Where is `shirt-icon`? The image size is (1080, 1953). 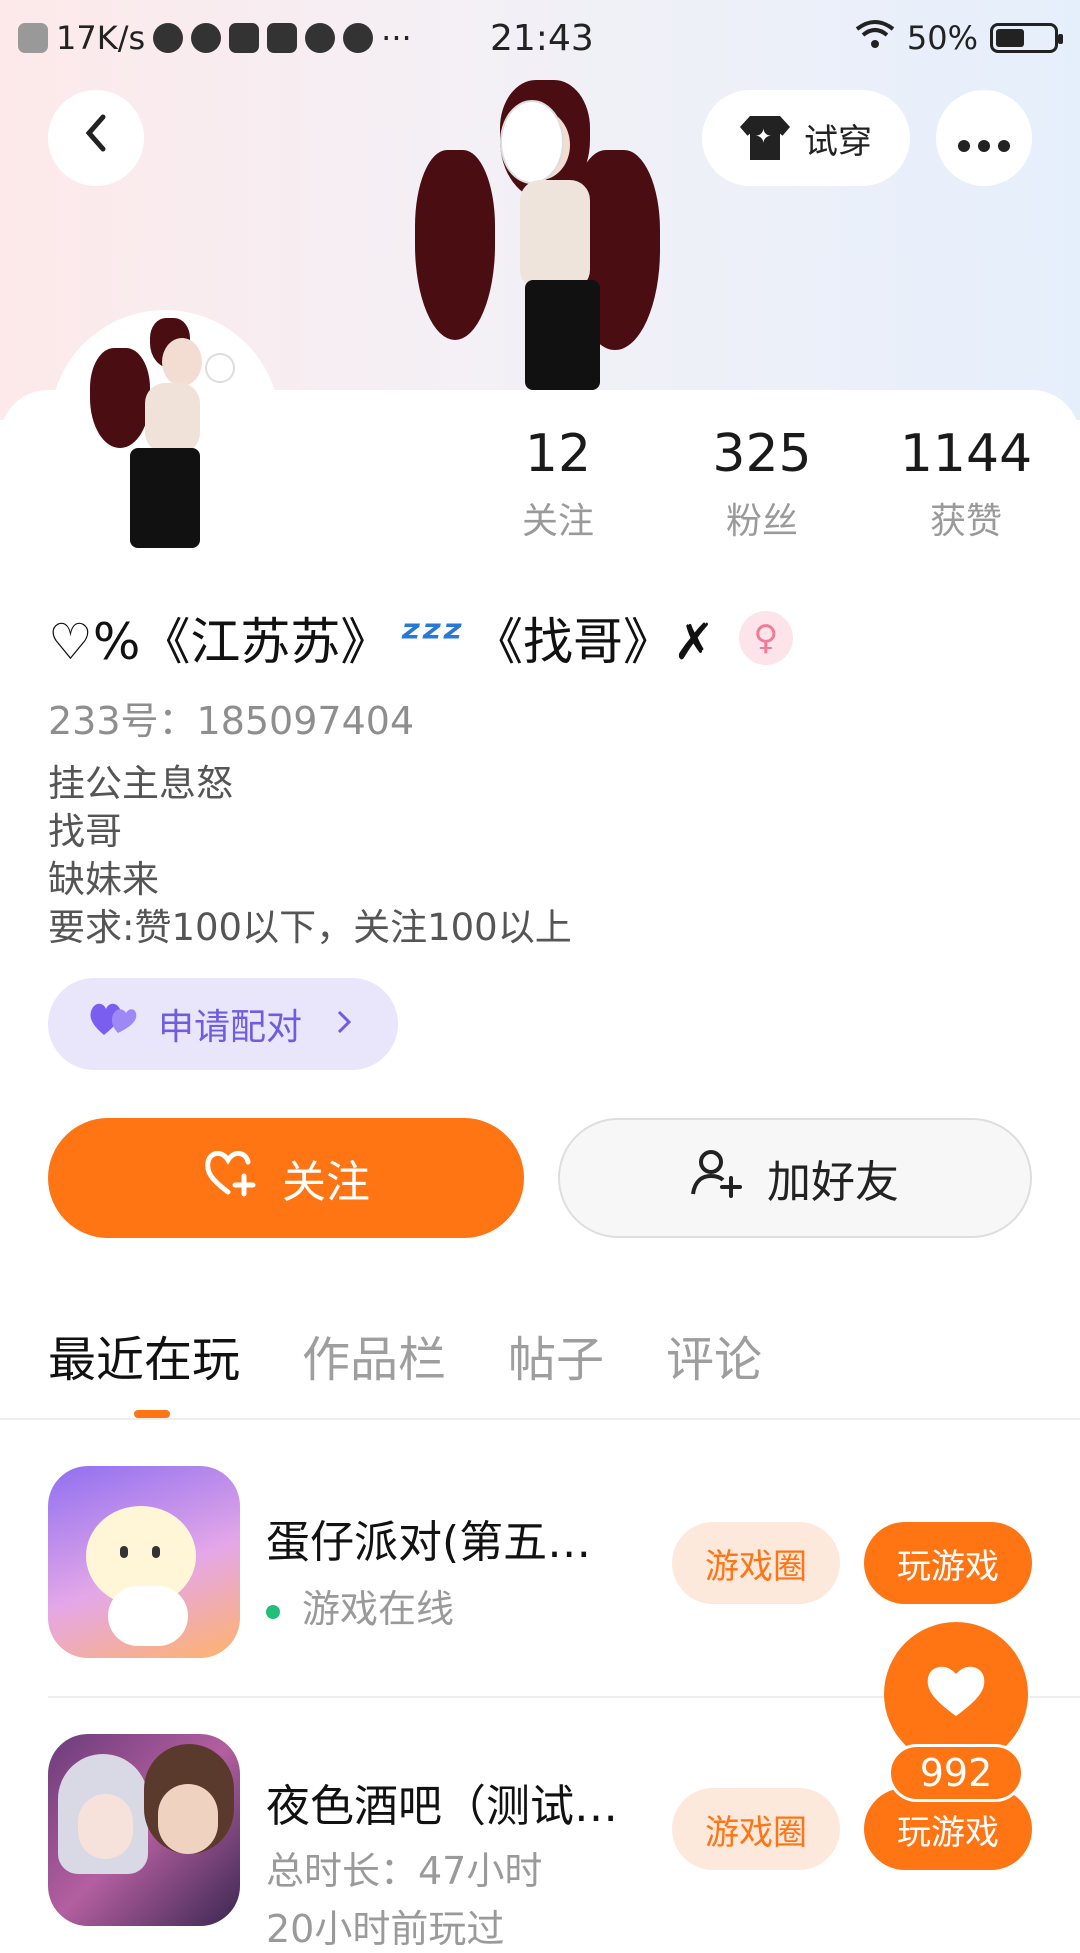 shirt-icon is located at coordinates (765, 138).